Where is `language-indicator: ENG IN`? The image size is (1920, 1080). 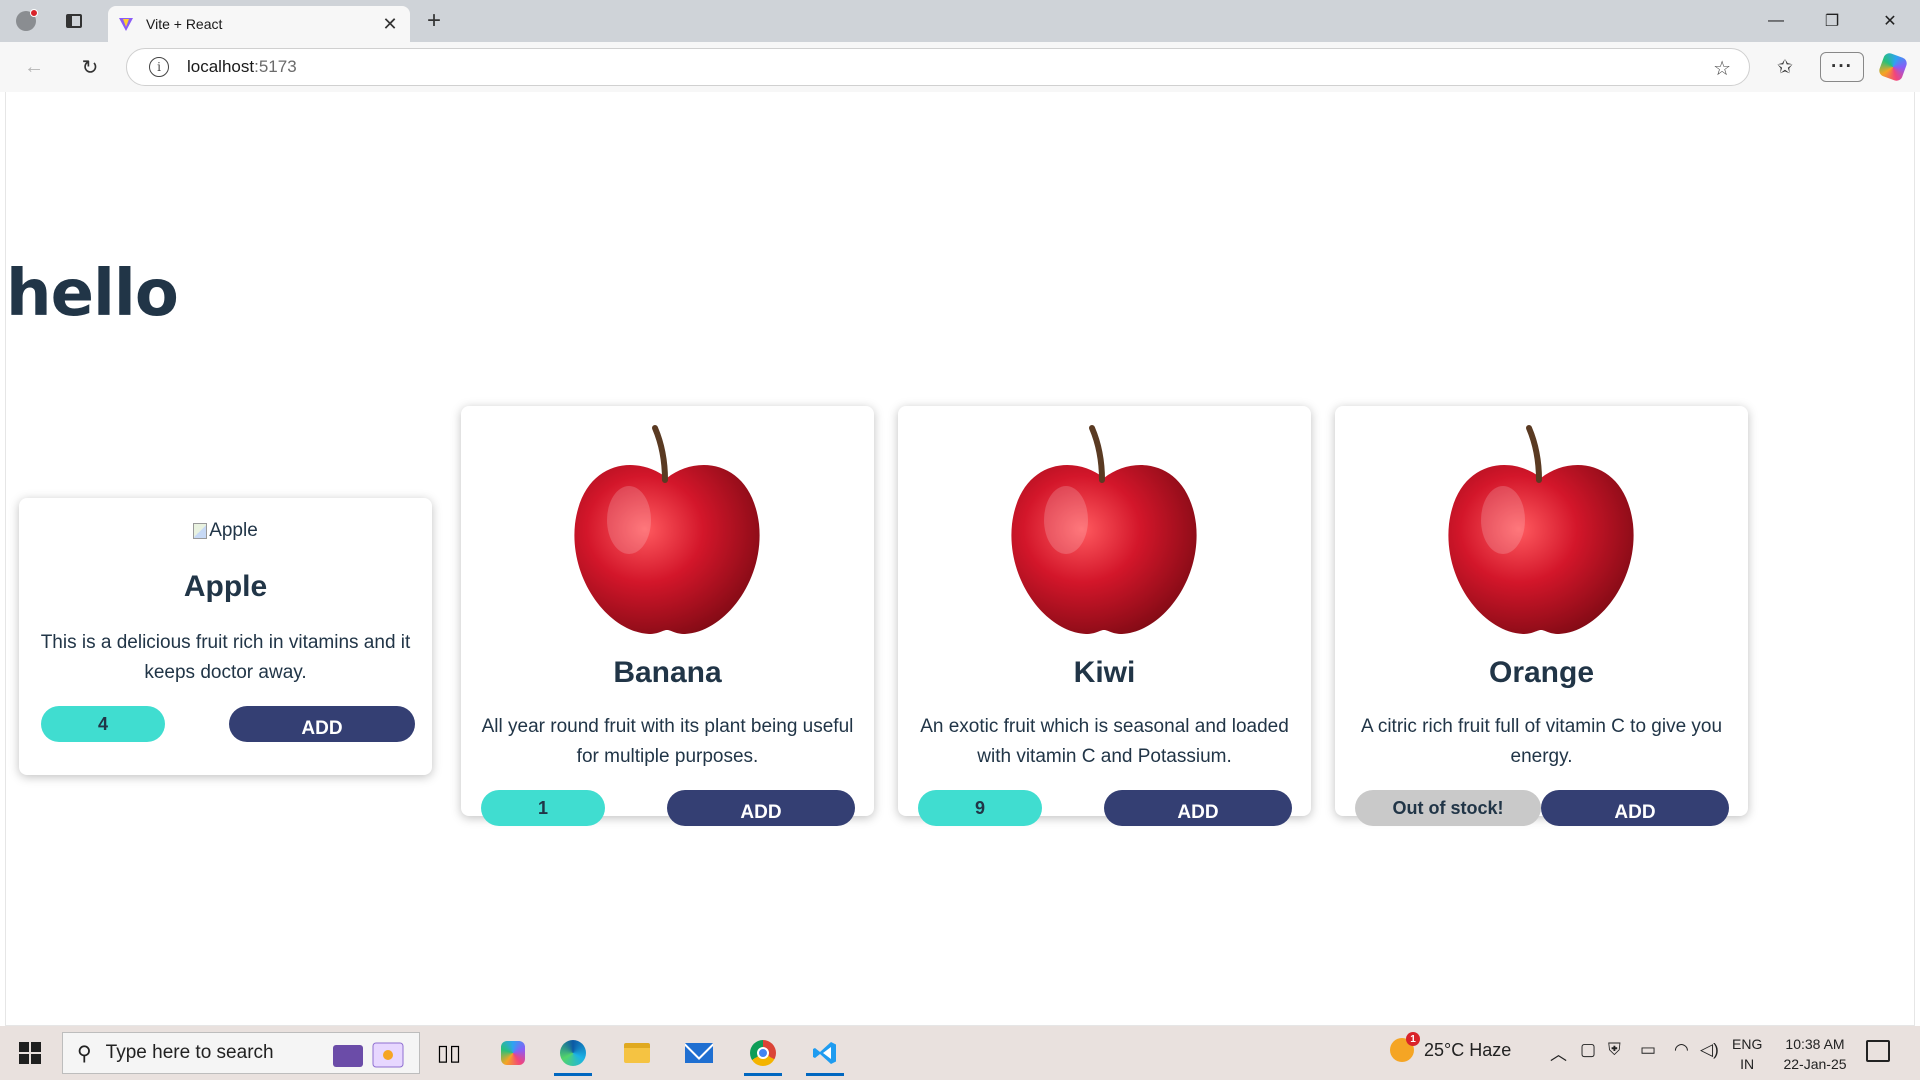
language-indicator: ENG IN is located at coordinates (1747, 1054).